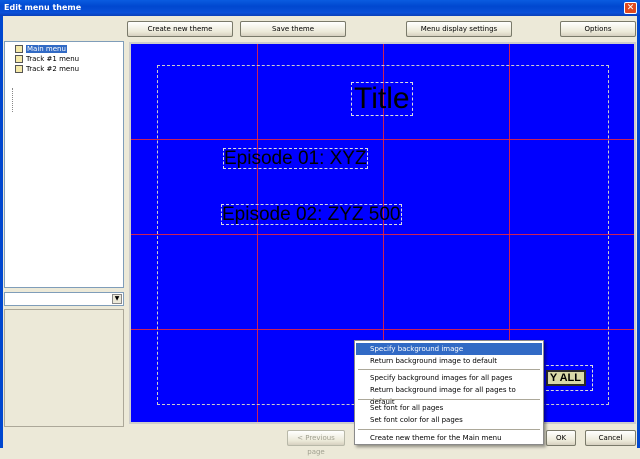 This screenshot has width=640, height=459. Describe the element at coordinates (53, 59) in the screenshot. I see `tree-item-label: Track #1 menu` at that location.